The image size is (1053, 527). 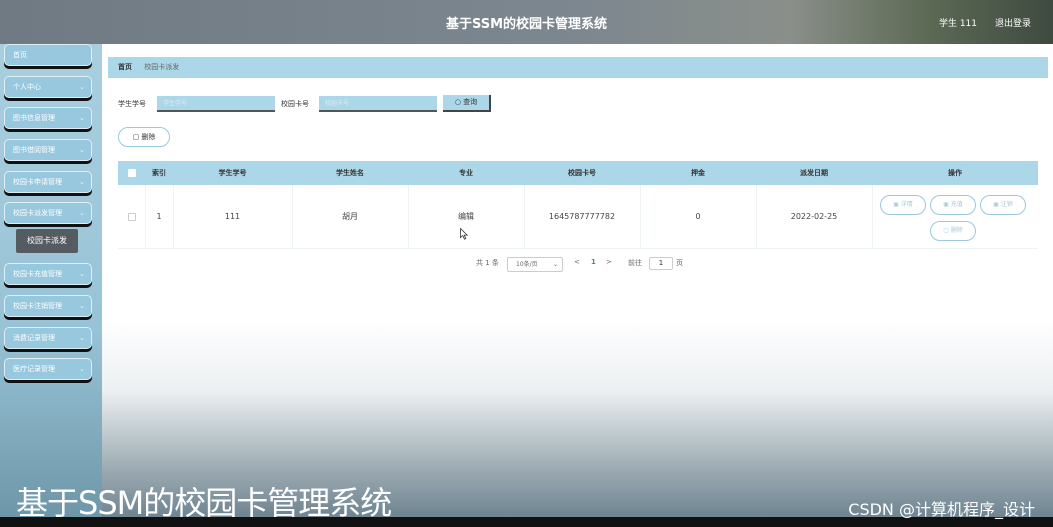 What do you see at coordinates (679, 263) in the screenshot?
I see `page-unit-label: 页` at bounding box center [679, 263].